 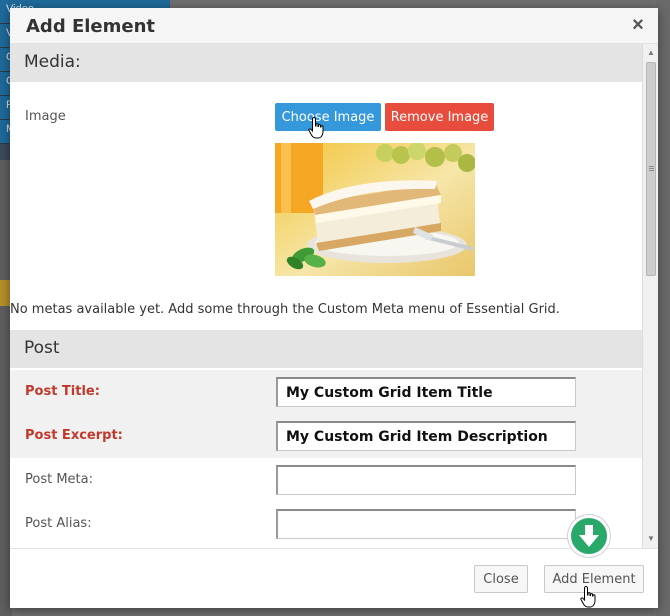 I want to click on post-alias-input, so click(x=426, y=524).